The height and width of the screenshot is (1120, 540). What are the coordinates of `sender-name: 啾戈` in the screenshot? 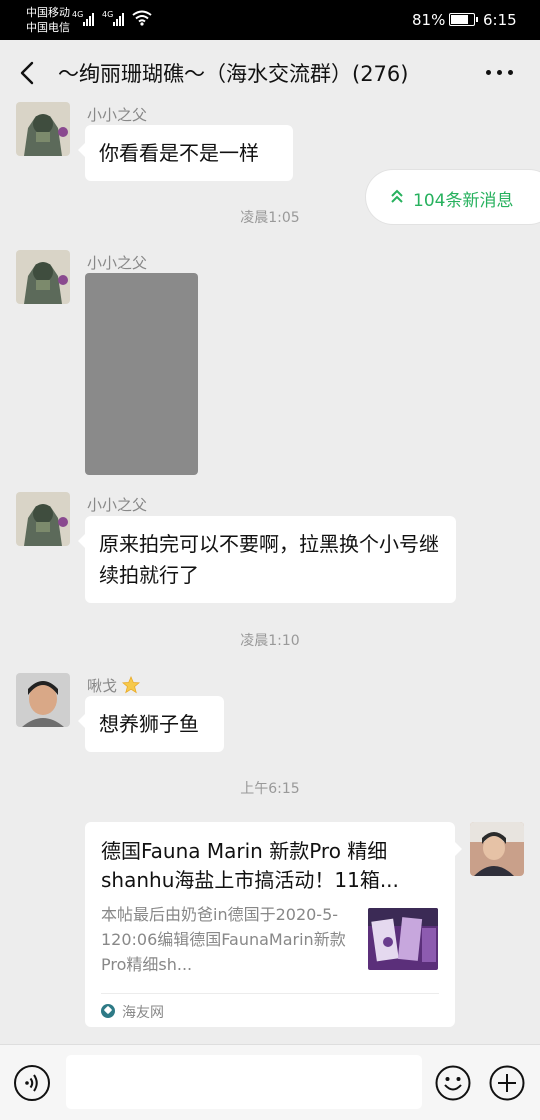 It's located at (113, 685).